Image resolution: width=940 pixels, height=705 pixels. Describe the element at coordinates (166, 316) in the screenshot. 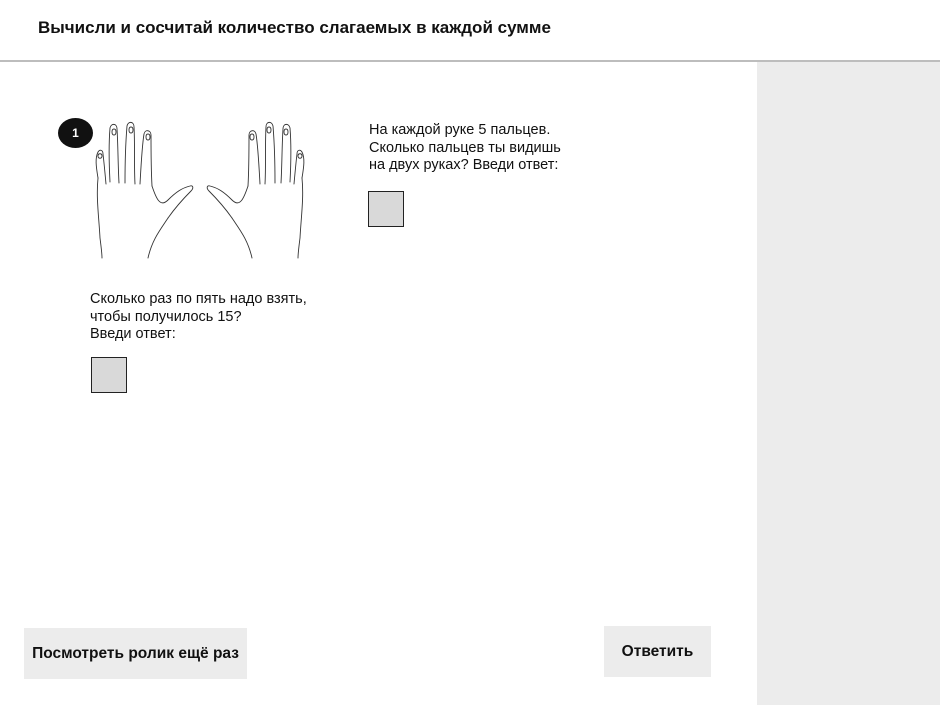

I see `question-2-line: чтобы получилось 15?` at that location.